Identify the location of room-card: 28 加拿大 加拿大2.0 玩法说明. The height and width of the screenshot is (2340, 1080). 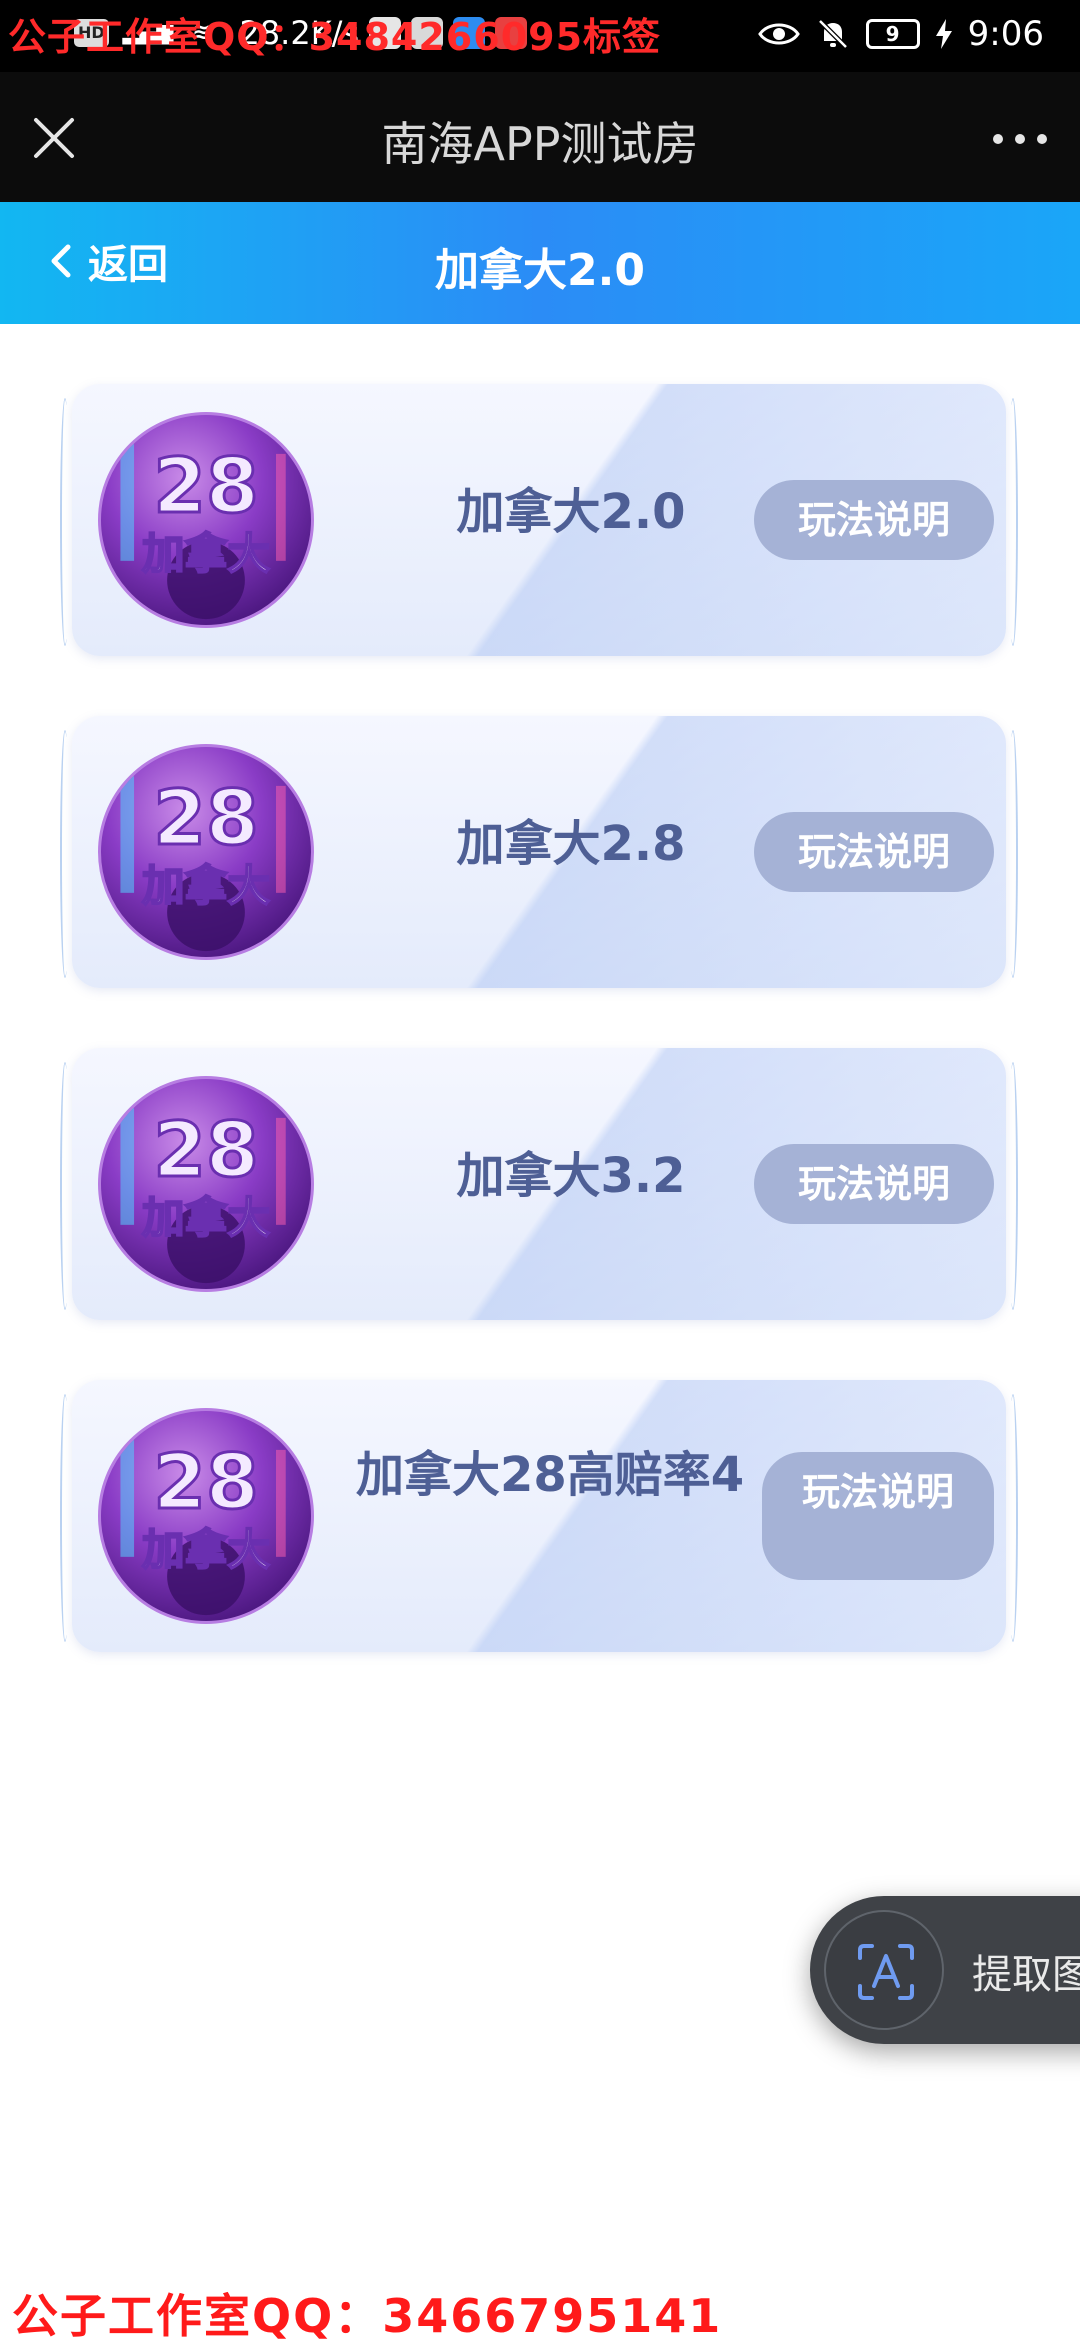
(539, 520).